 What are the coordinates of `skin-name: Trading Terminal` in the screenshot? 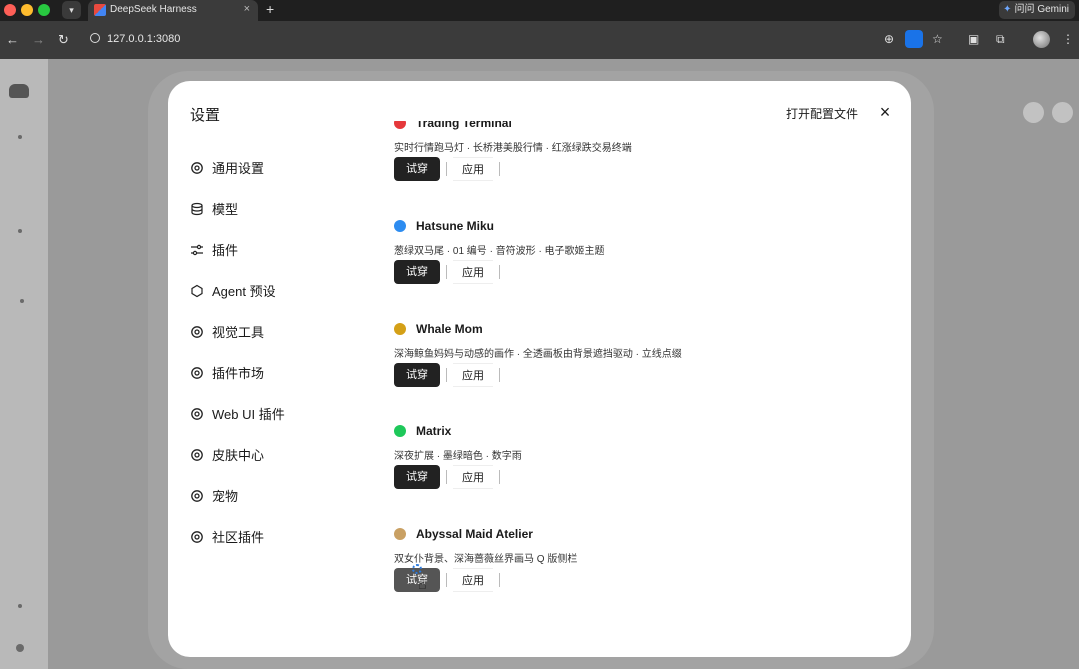 It's located at (464, 125).